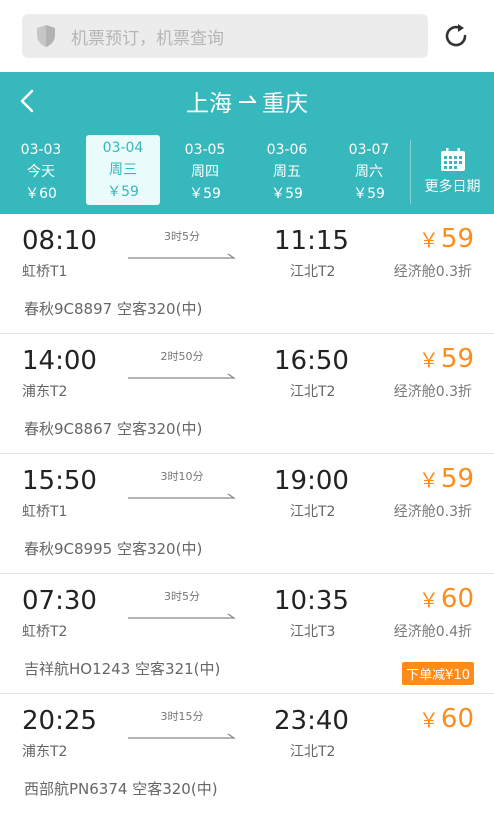 This screenshot has height=824, width=494. What do you see at coordinates (59, 721) in the screenshot?
I see `departure-time: 20:25` at bounding box center [59, 721].